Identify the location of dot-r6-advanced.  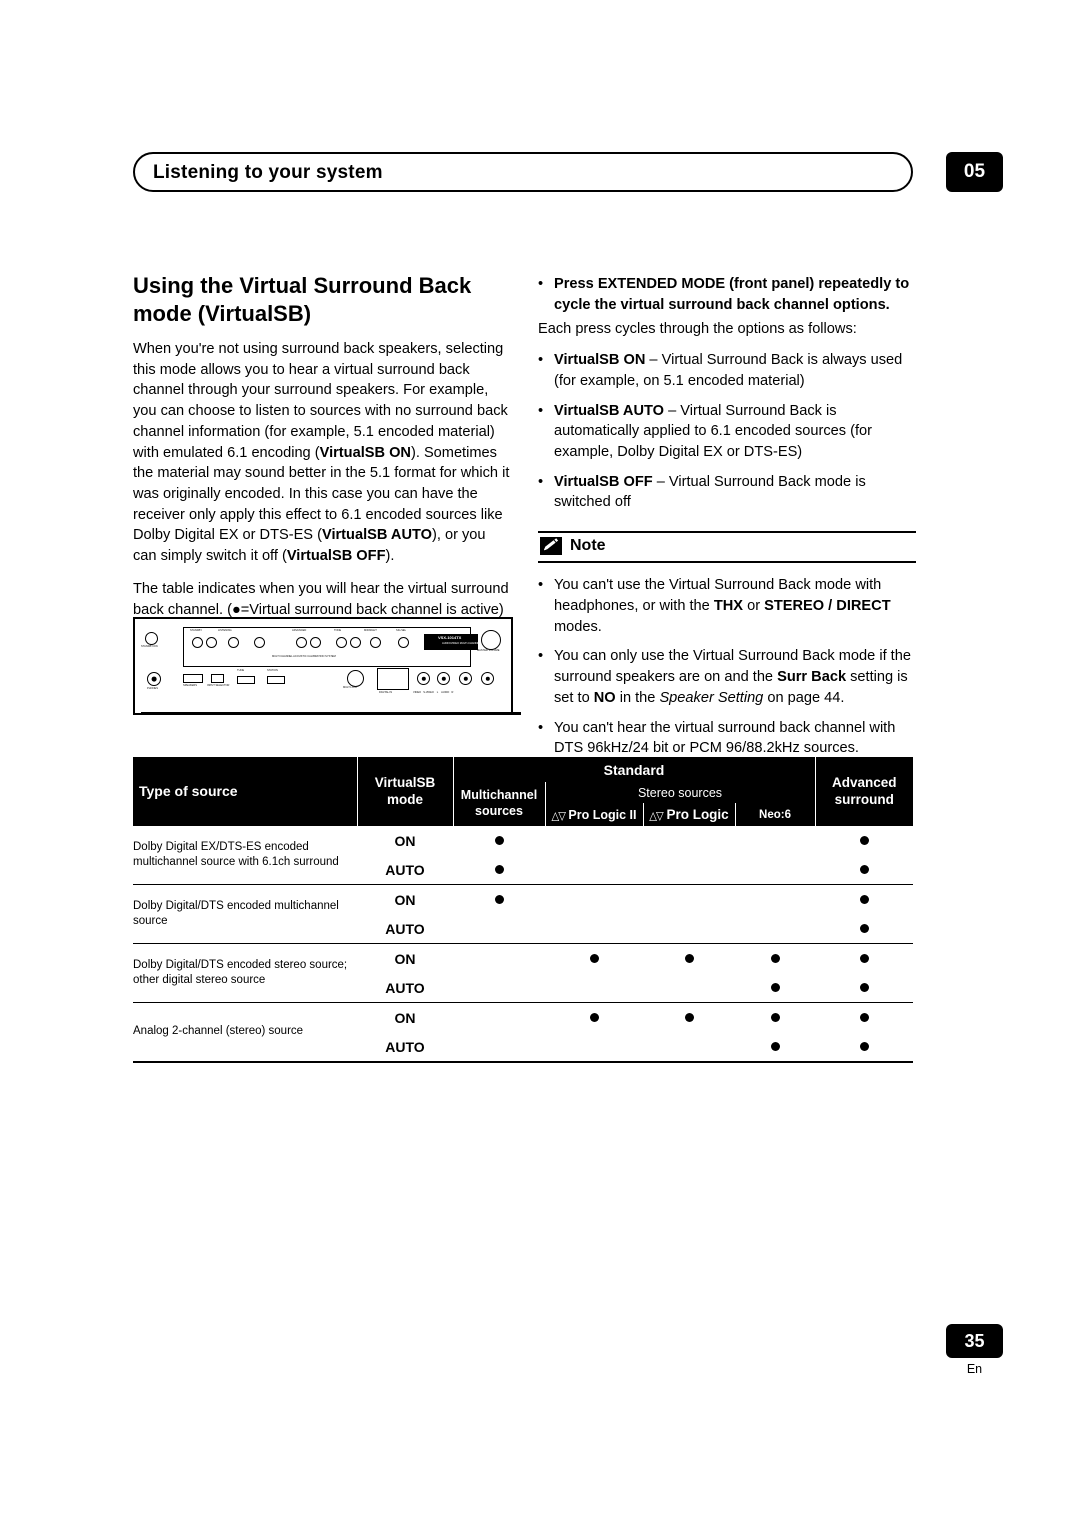
(864, 987).